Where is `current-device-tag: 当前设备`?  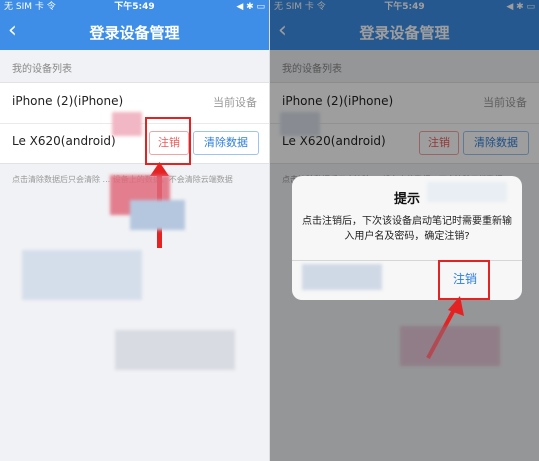
current-device-tag: 当前设备 is located at coordinates (235, 102).